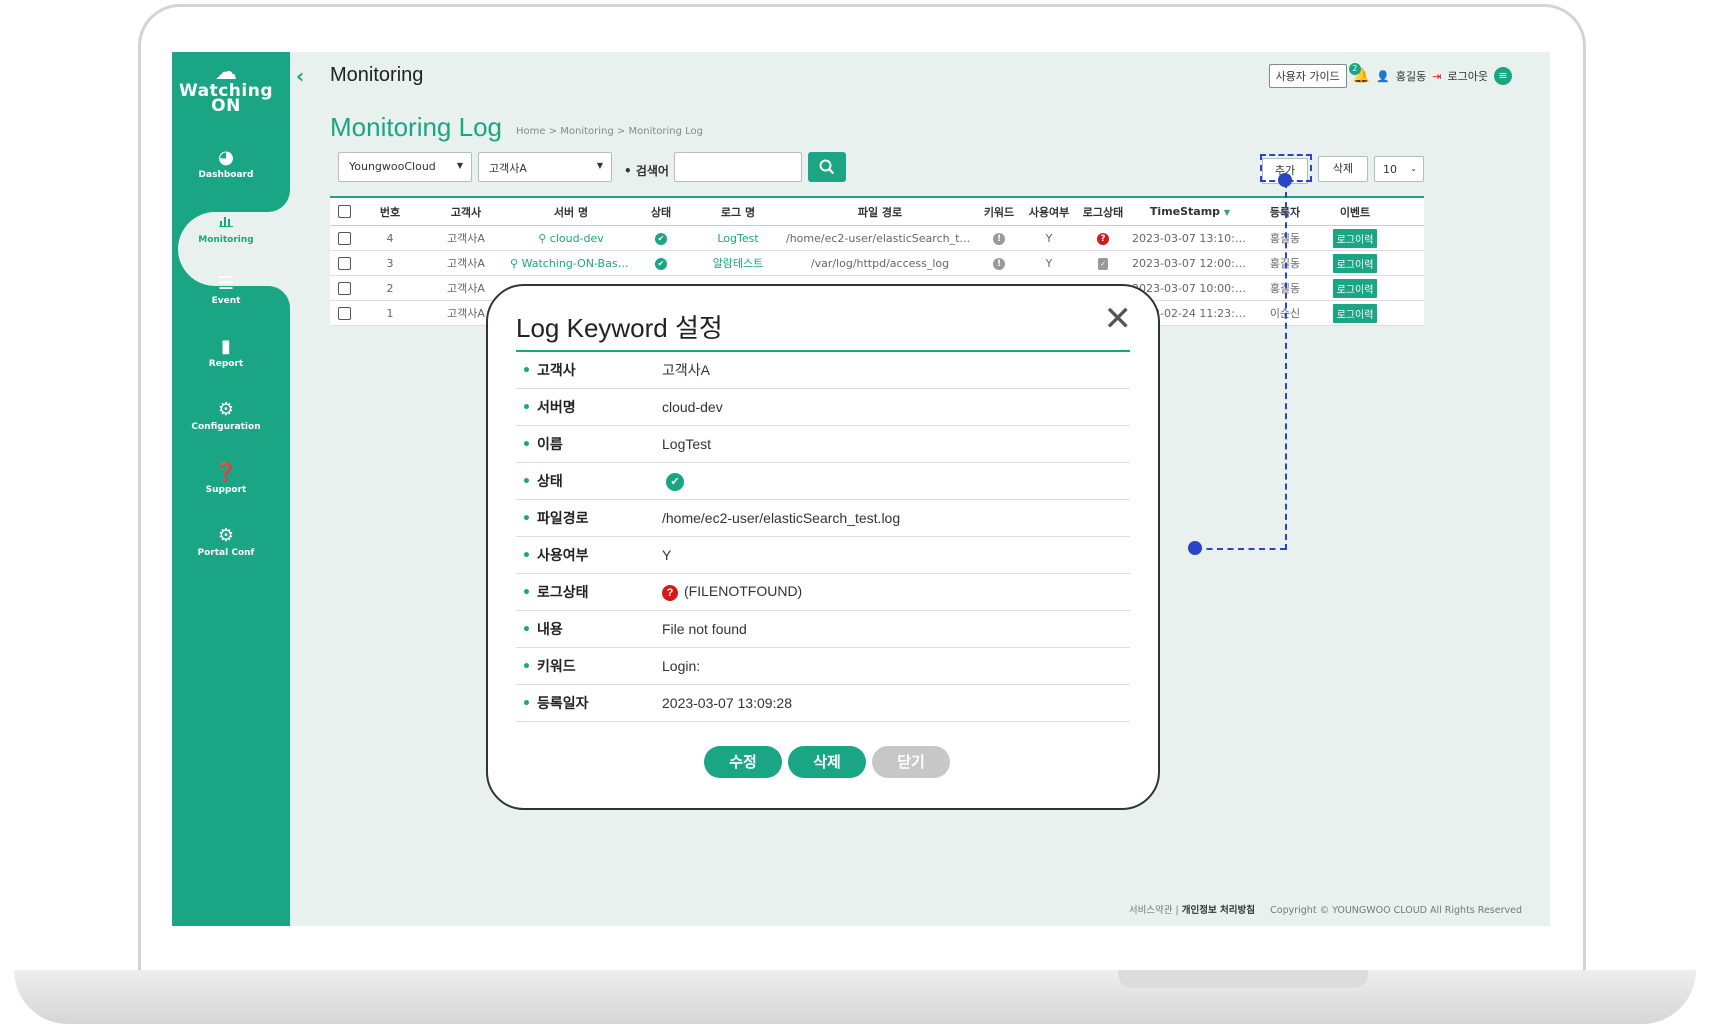 The width and height of the screenshot is (1709, 1024). I want to click on field-customer: 고객사 고객사A, so click(823, 370).